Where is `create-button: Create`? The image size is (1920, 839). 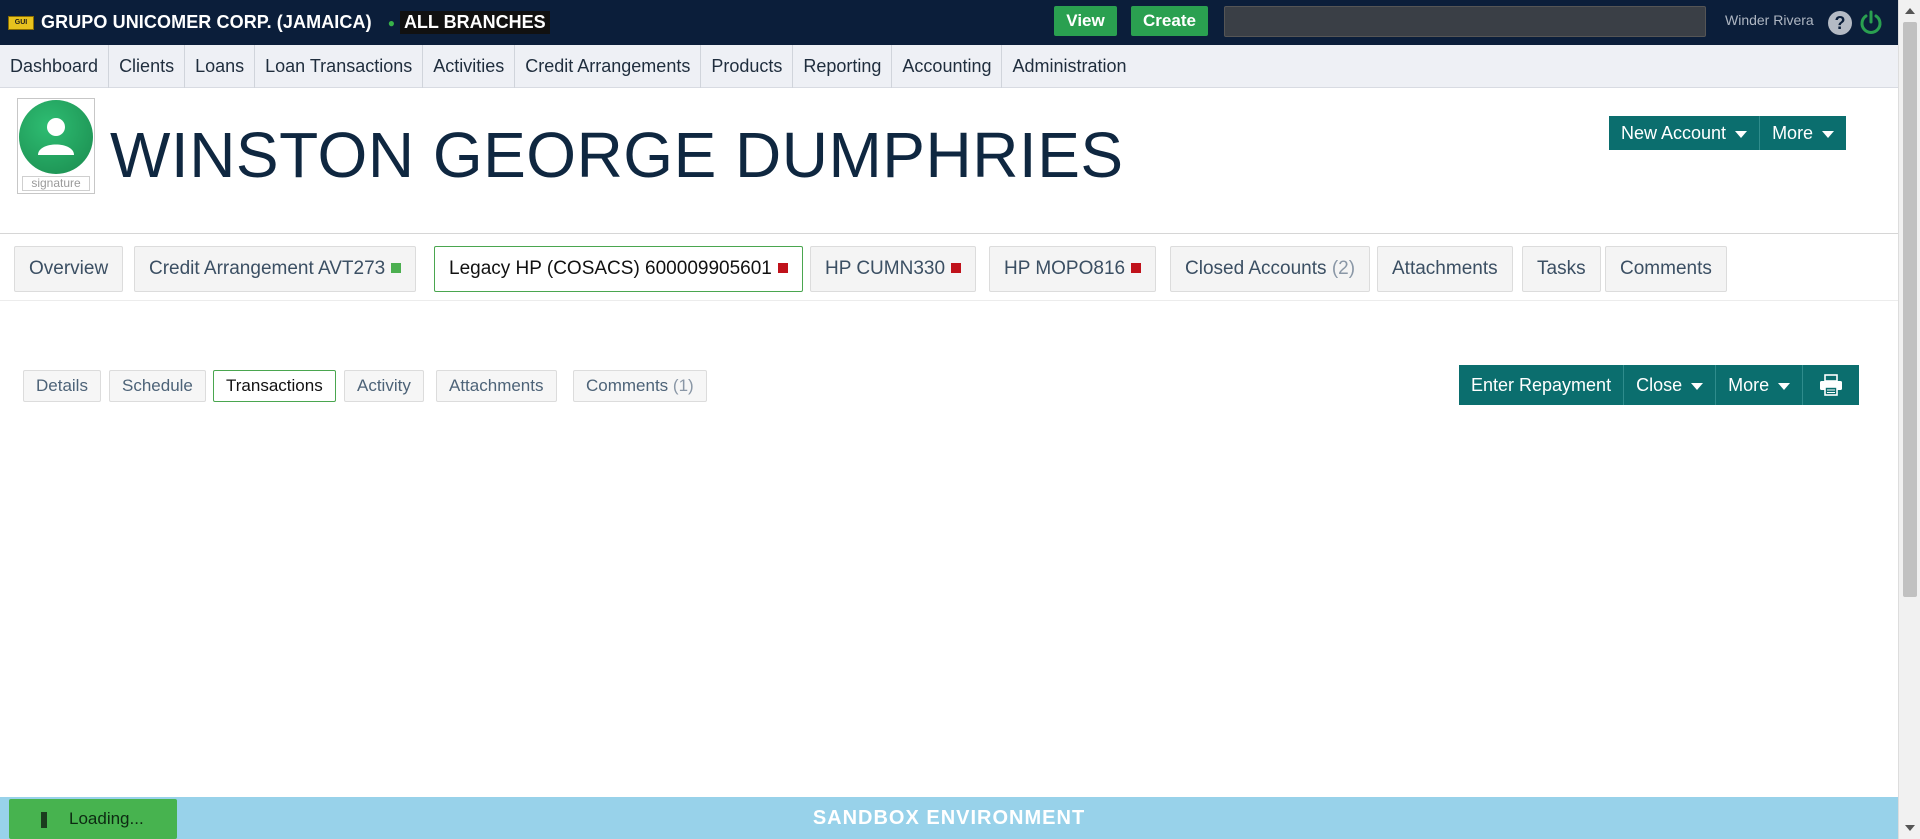
create-button: Create is located at coordinates (1169, 21).